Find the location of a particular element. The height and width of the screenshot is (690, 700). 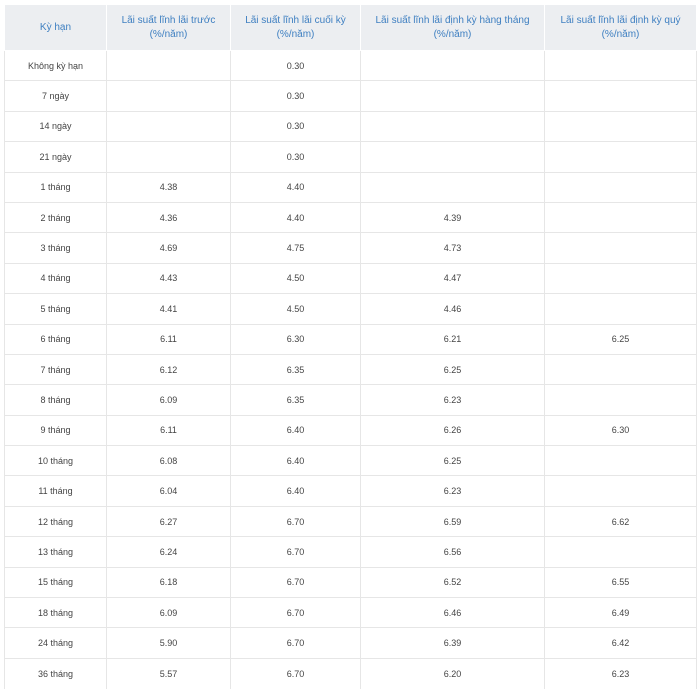

term-cell: 15 tháng is located at coordinates (55, 582).